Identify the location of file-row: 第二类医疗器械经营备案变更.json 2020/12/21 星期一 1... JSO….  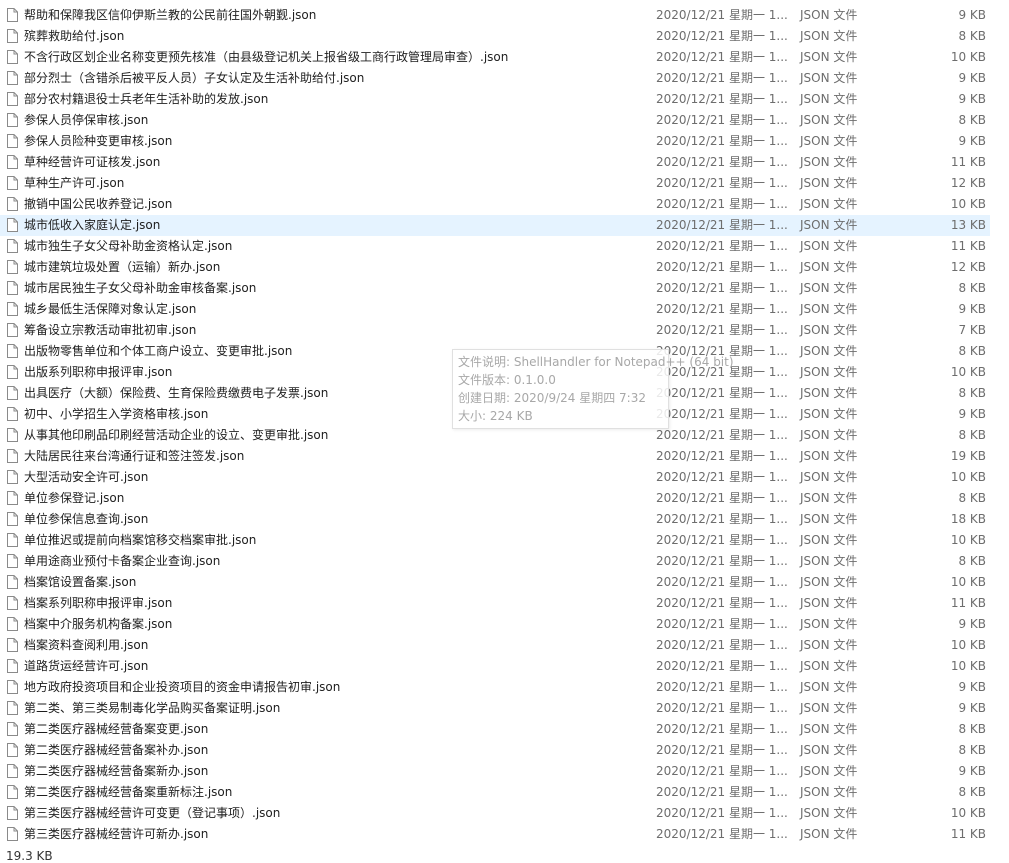
(495, 729).